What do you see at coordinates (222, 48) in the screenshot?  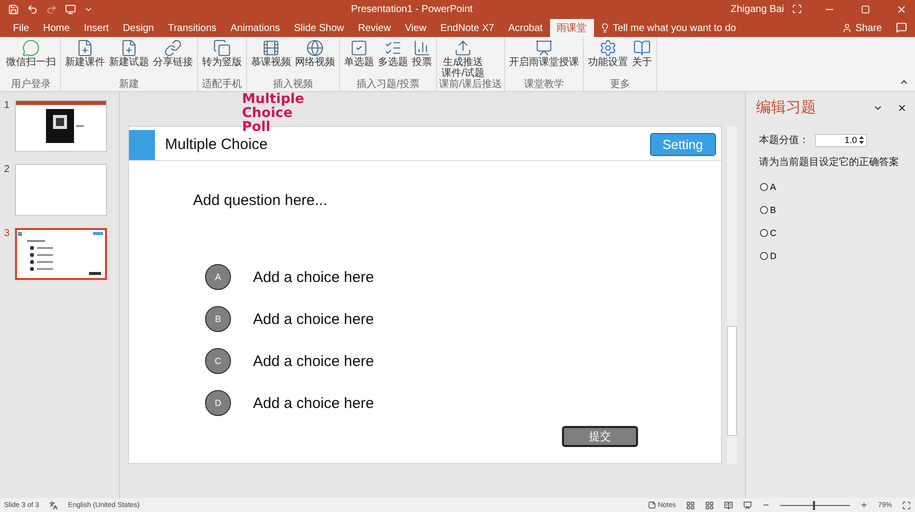 I see `copy-icon` at bounding box center [222, 48].